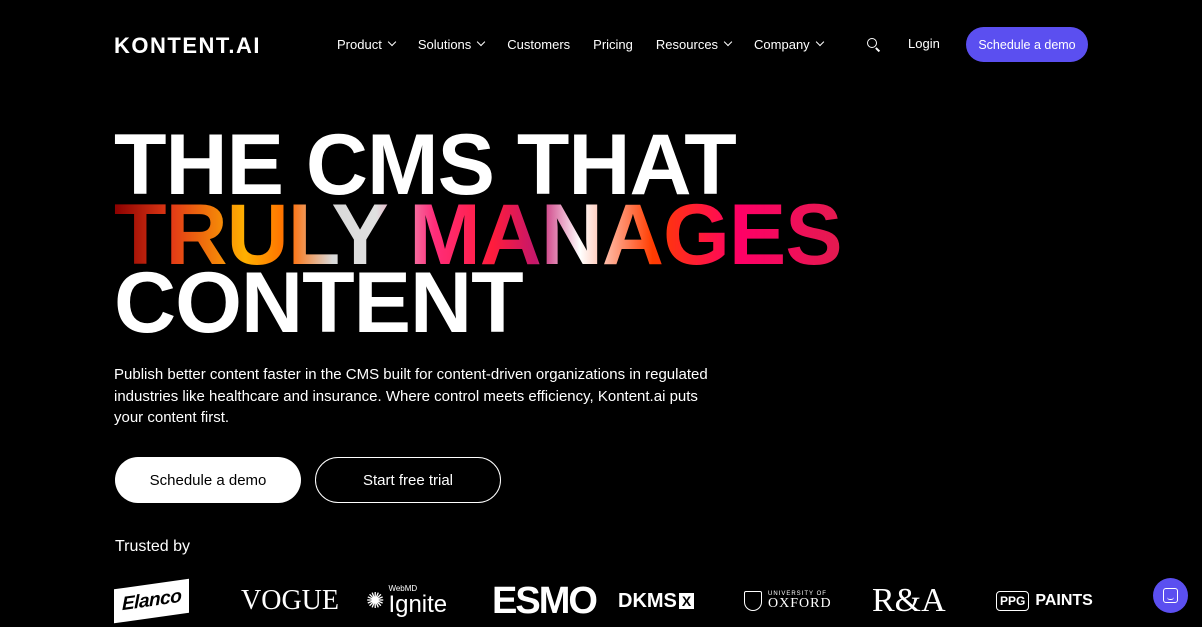 The width and height of the screenshot is (1202, 627). Describe the element at coordinates (753, 601) in the screenshot. I see `oxford-crest-icon` at that location.